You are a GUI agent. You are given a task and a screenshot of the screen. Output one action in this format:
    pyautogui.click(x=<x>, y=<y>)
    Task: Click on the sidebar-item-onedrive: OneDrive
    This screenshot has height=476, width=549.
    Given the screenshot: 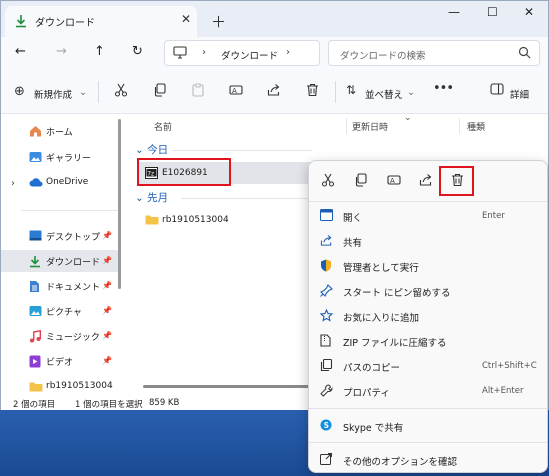 What is the action you would take?
    pyautogui.click(x=60, y=183)
    